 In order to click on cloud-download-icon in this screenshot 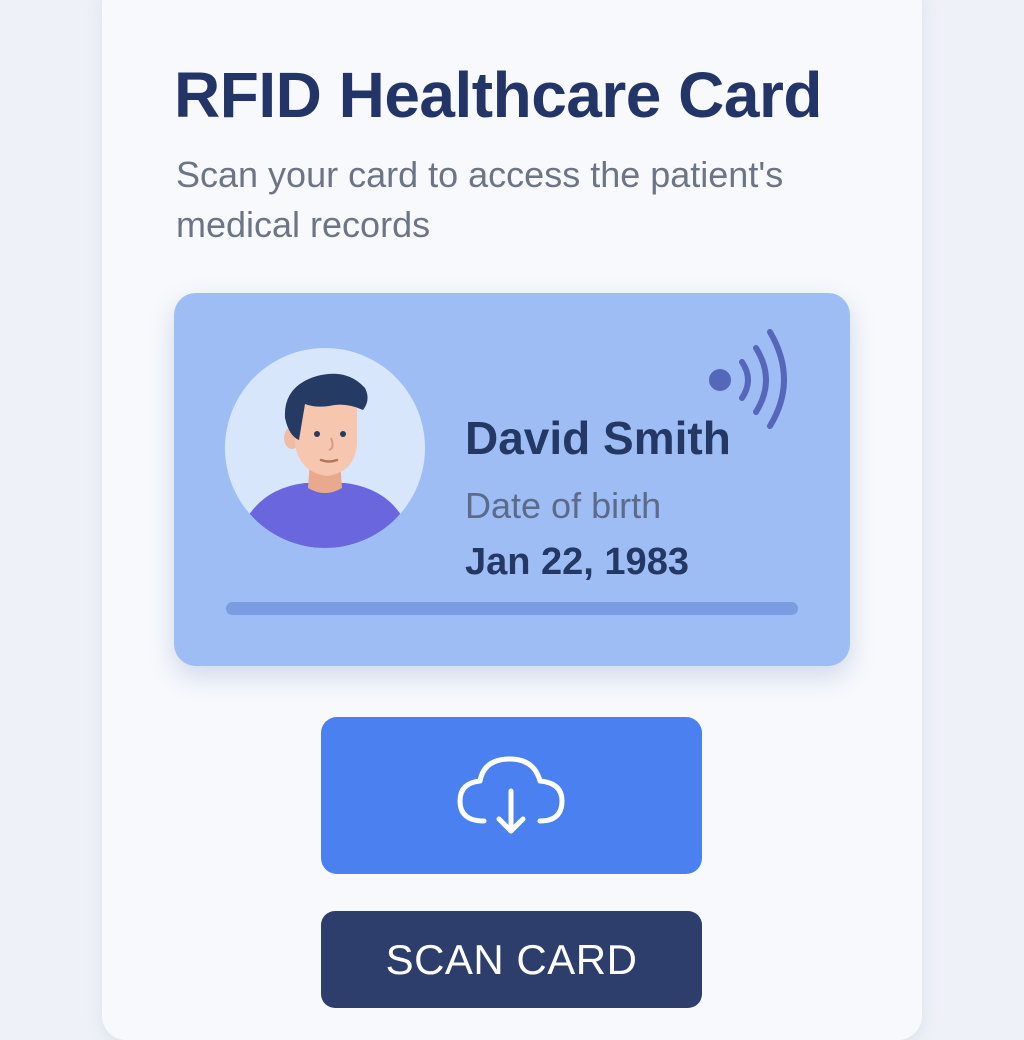, I will do `click(511, 795)`.